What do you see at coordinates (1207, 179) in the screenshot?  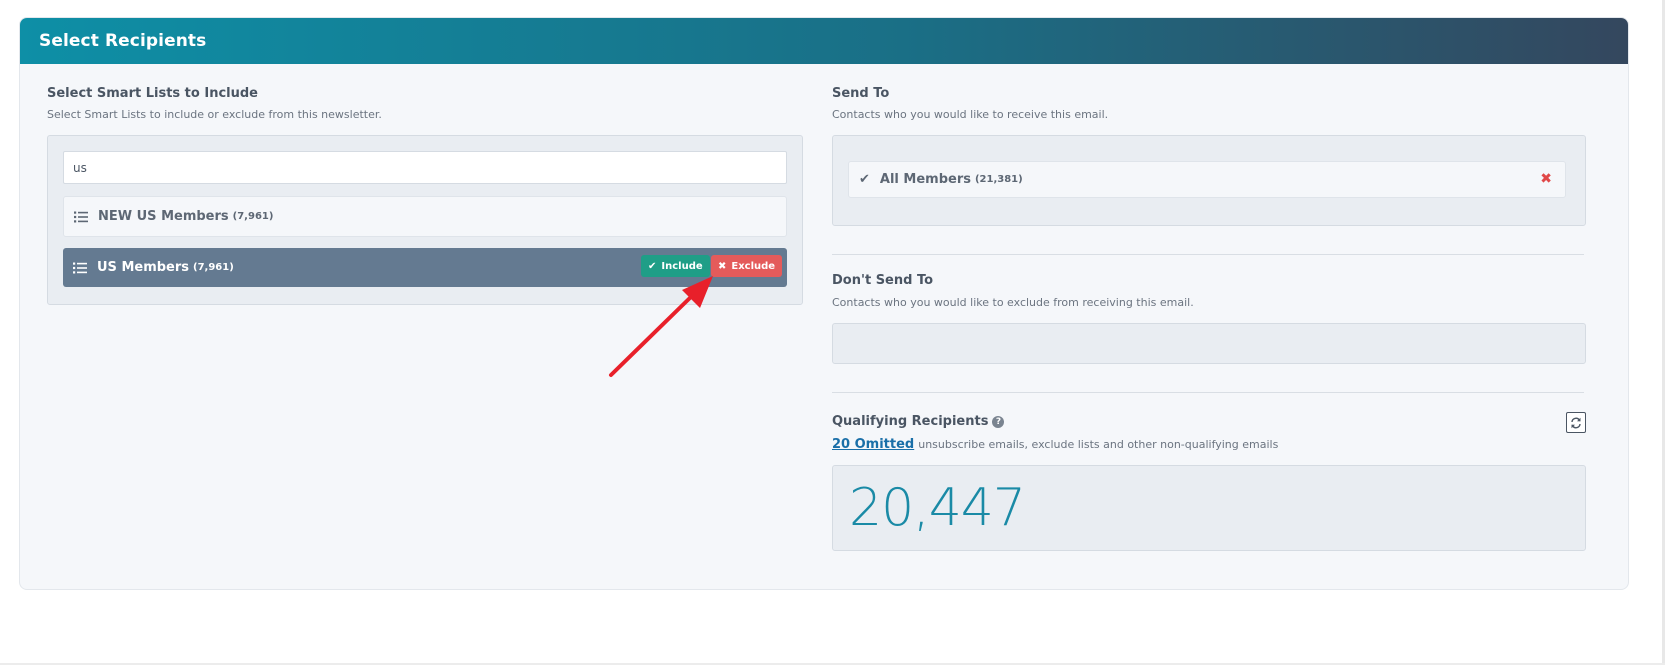 I see `send-to-item: ✔ All Members (21,381) ✖` at bounding box center [1207, 179].